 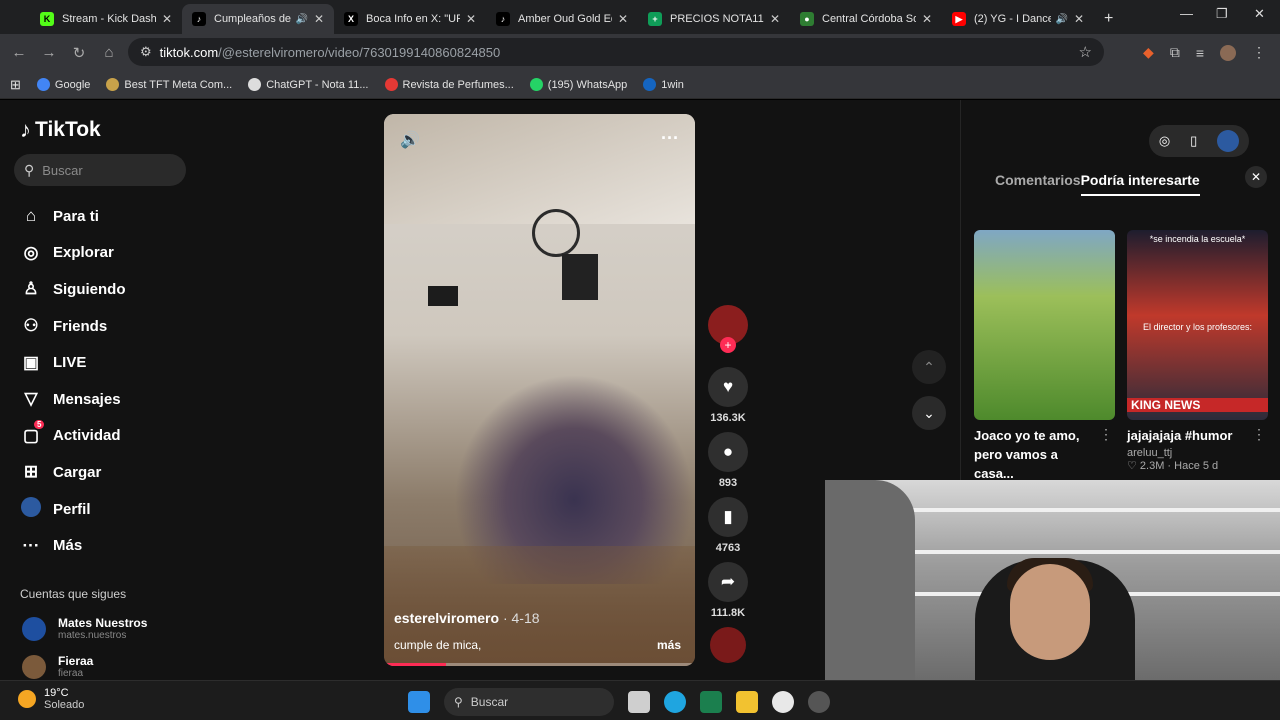 I want to click on reload-icon: ↻, so click(x=79, y=53).